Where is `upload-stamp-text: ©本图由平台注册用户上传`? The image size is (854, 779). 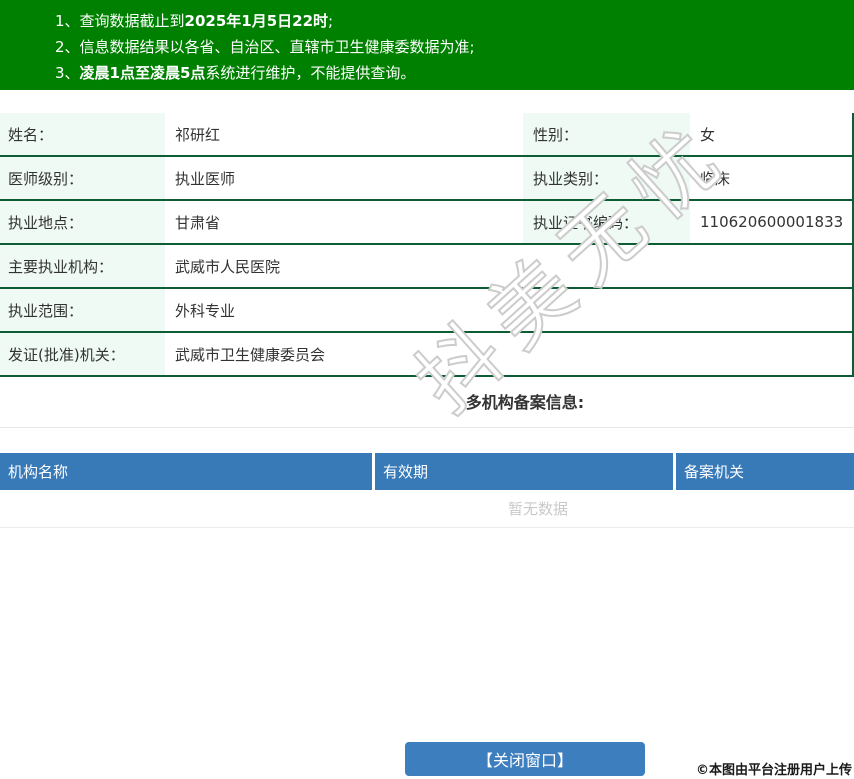
upload-stamp-text: ©本图由平台注册用户上传 is located at coordinates (773, 770).